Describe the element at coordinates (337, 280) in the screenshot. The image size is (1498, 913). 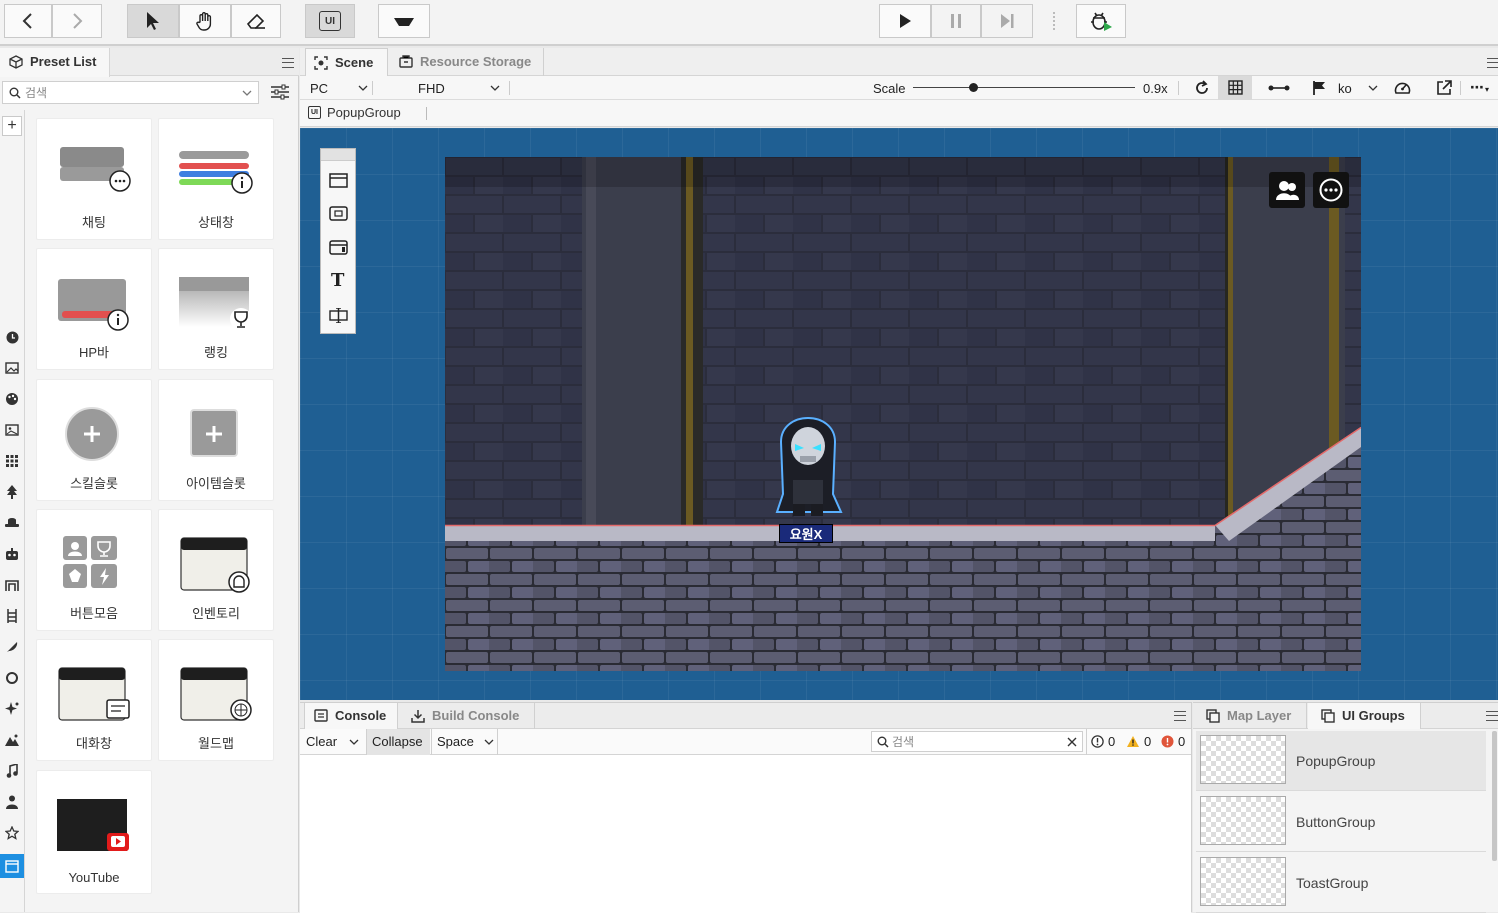
I see `add-text-icon: T` at that location.